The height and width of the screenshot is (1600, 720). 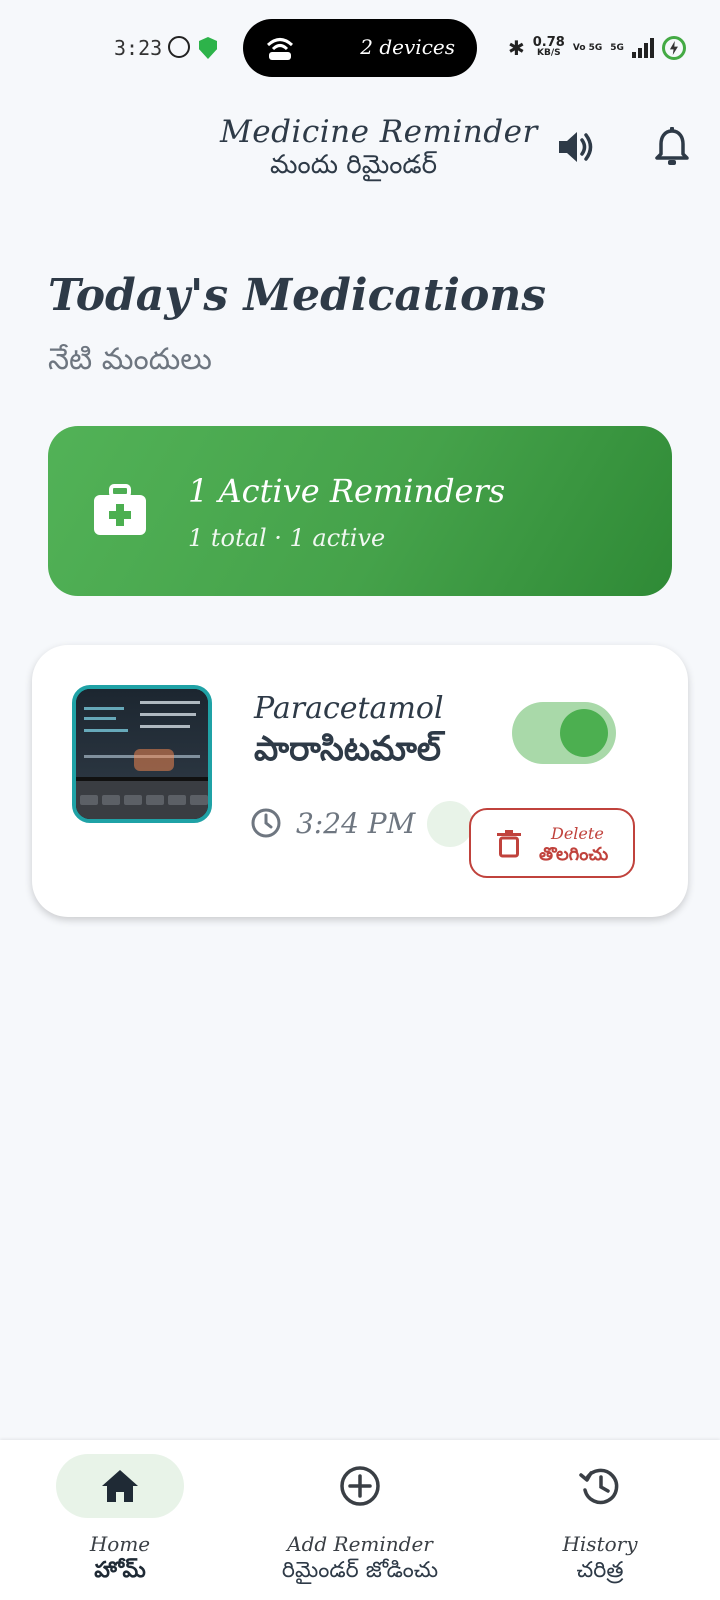 I want to click on signal-icon, so click(x=642, y=48).